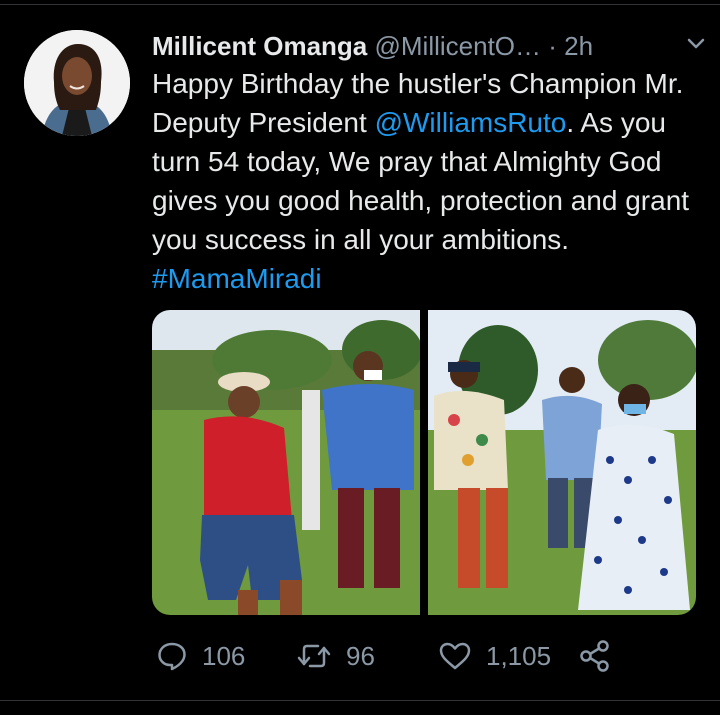  Describe the element at coordinates (360, 700) in the screenshot. I see `bottom-divider` at that location.